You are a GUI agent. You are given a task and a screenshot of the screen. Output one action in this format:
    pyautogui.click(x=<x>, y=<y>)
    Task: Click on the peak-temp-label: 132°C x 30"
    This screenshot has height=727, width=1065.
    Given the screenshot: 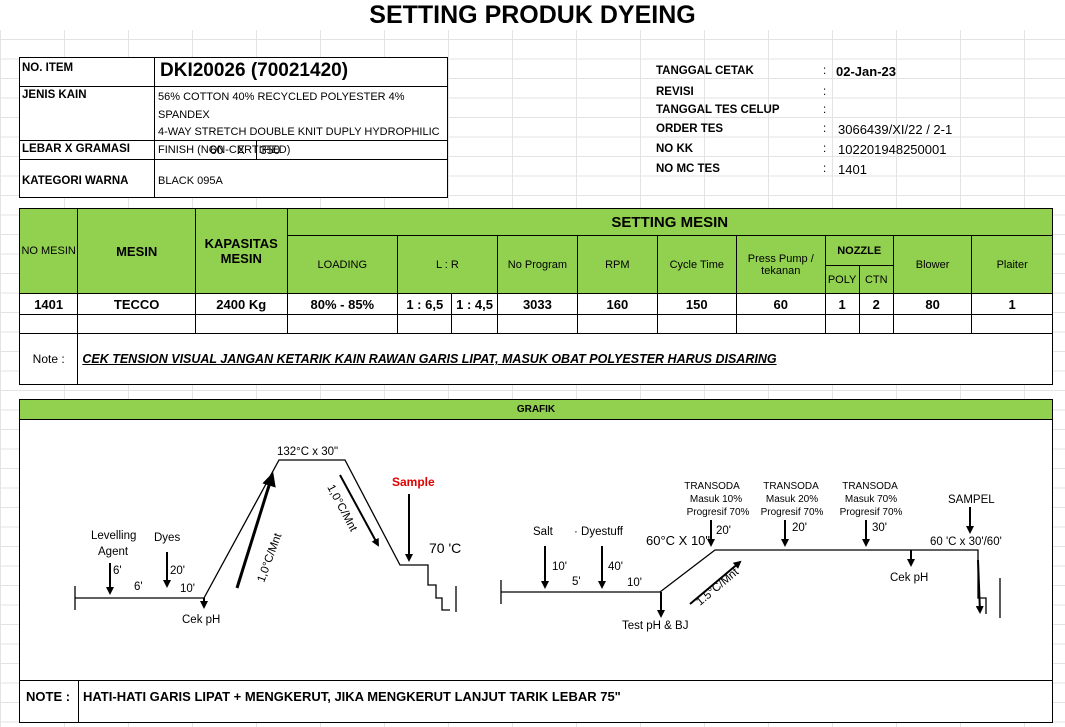 What is the action you would take?
    pyautogui.click(x=307, y=452)
    